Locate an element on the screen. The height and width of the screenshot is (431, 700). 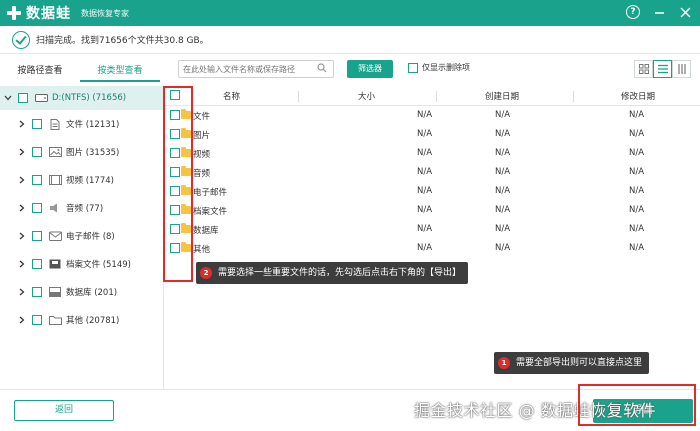
column-header-size: 大小 is located at coordinates (366, 96).